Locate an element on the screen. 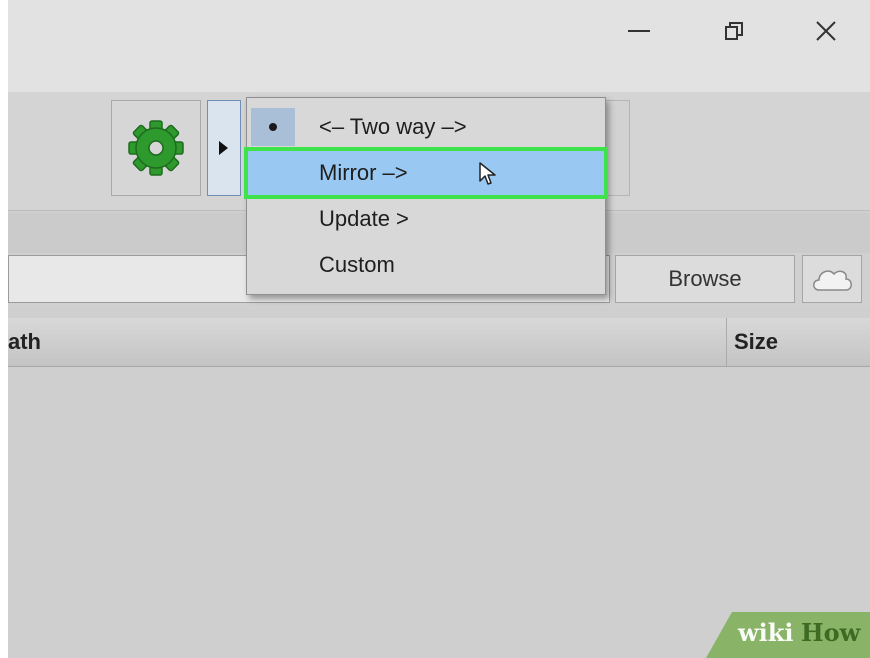  radio-dot-icon is located at coordinates (273, 127).